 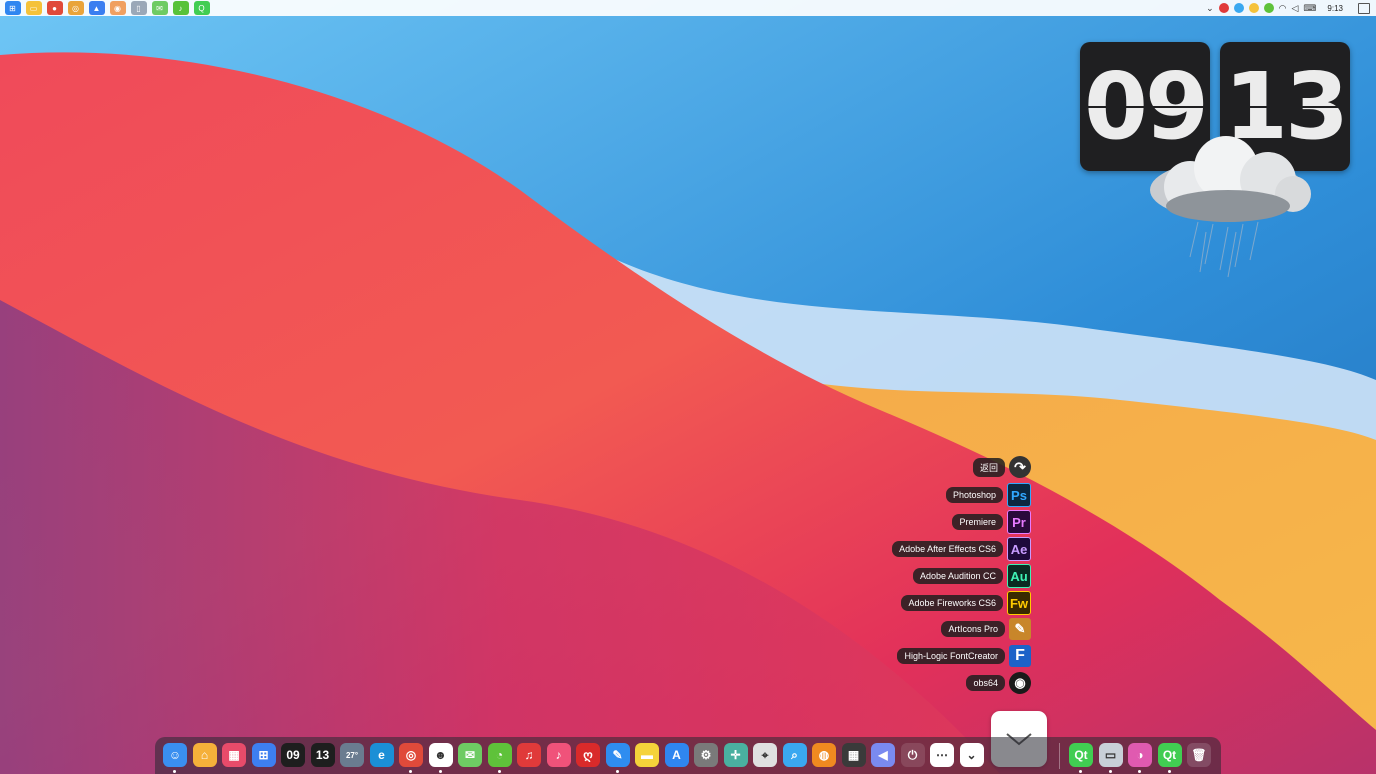 I want to click on more-icon: ⋯, so click(x=942, y=755).